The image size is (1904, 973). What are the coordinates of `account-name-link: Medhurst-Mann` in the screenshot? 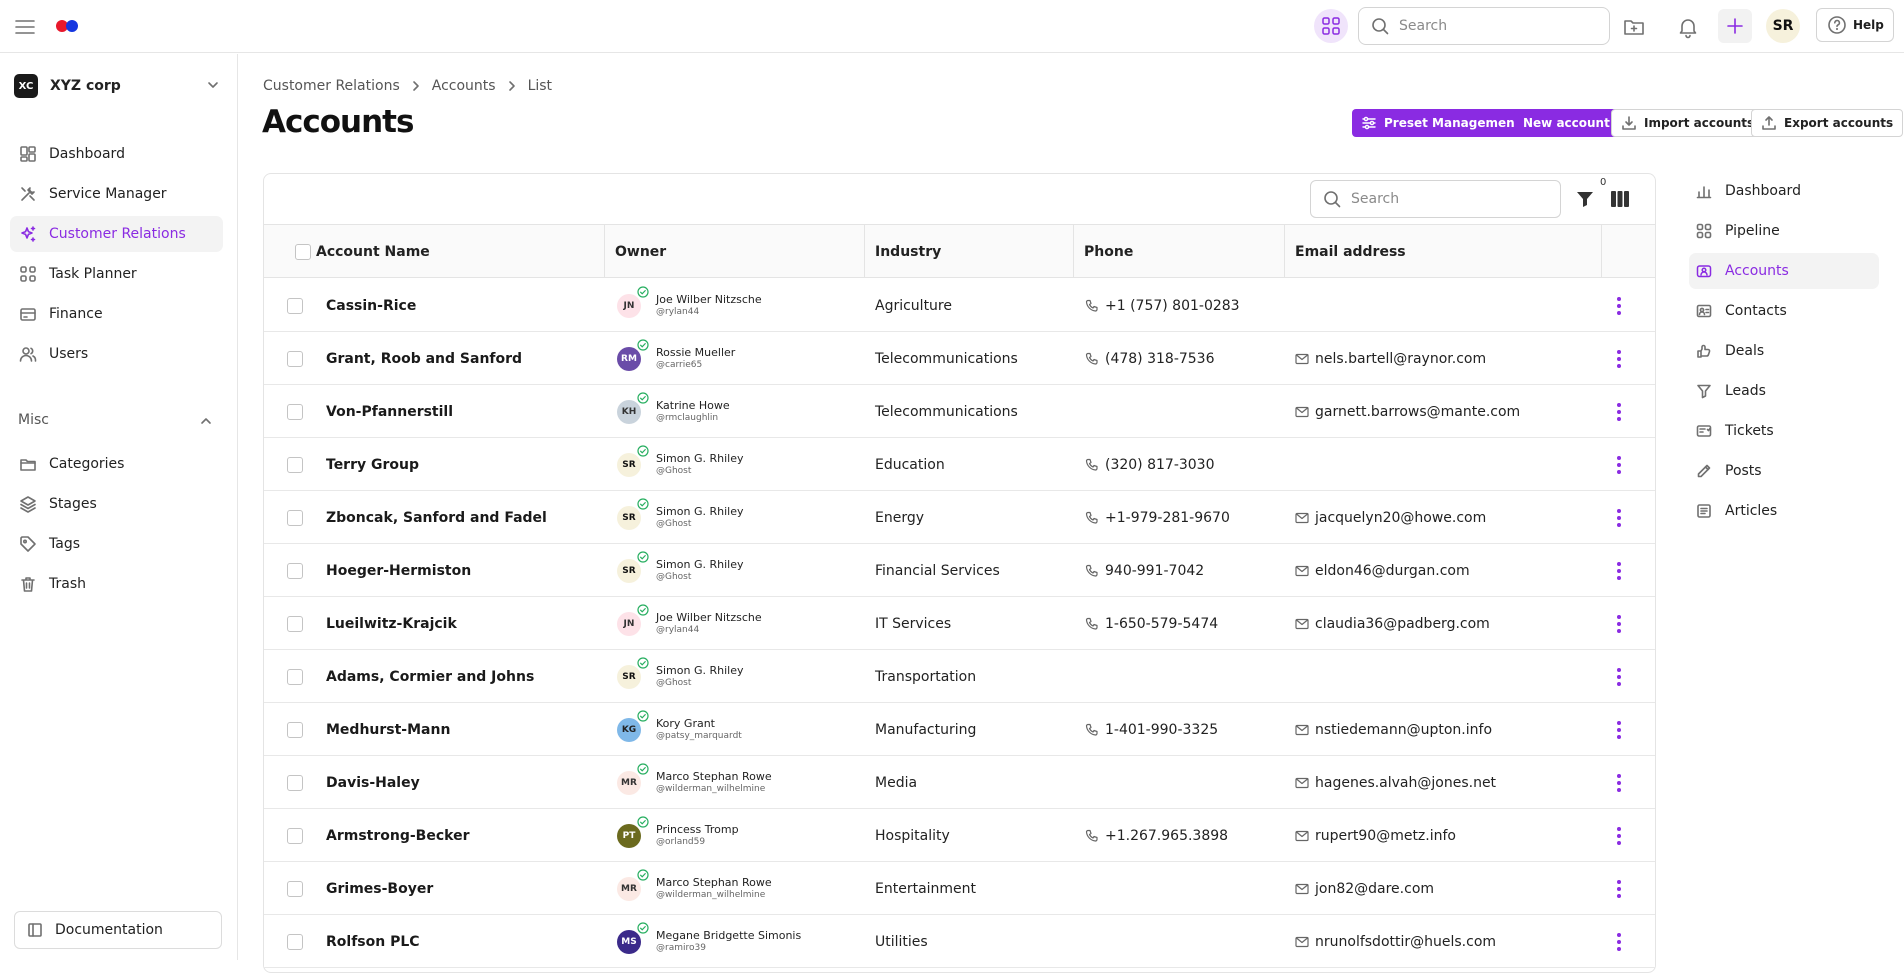 It's located at (388, 730).